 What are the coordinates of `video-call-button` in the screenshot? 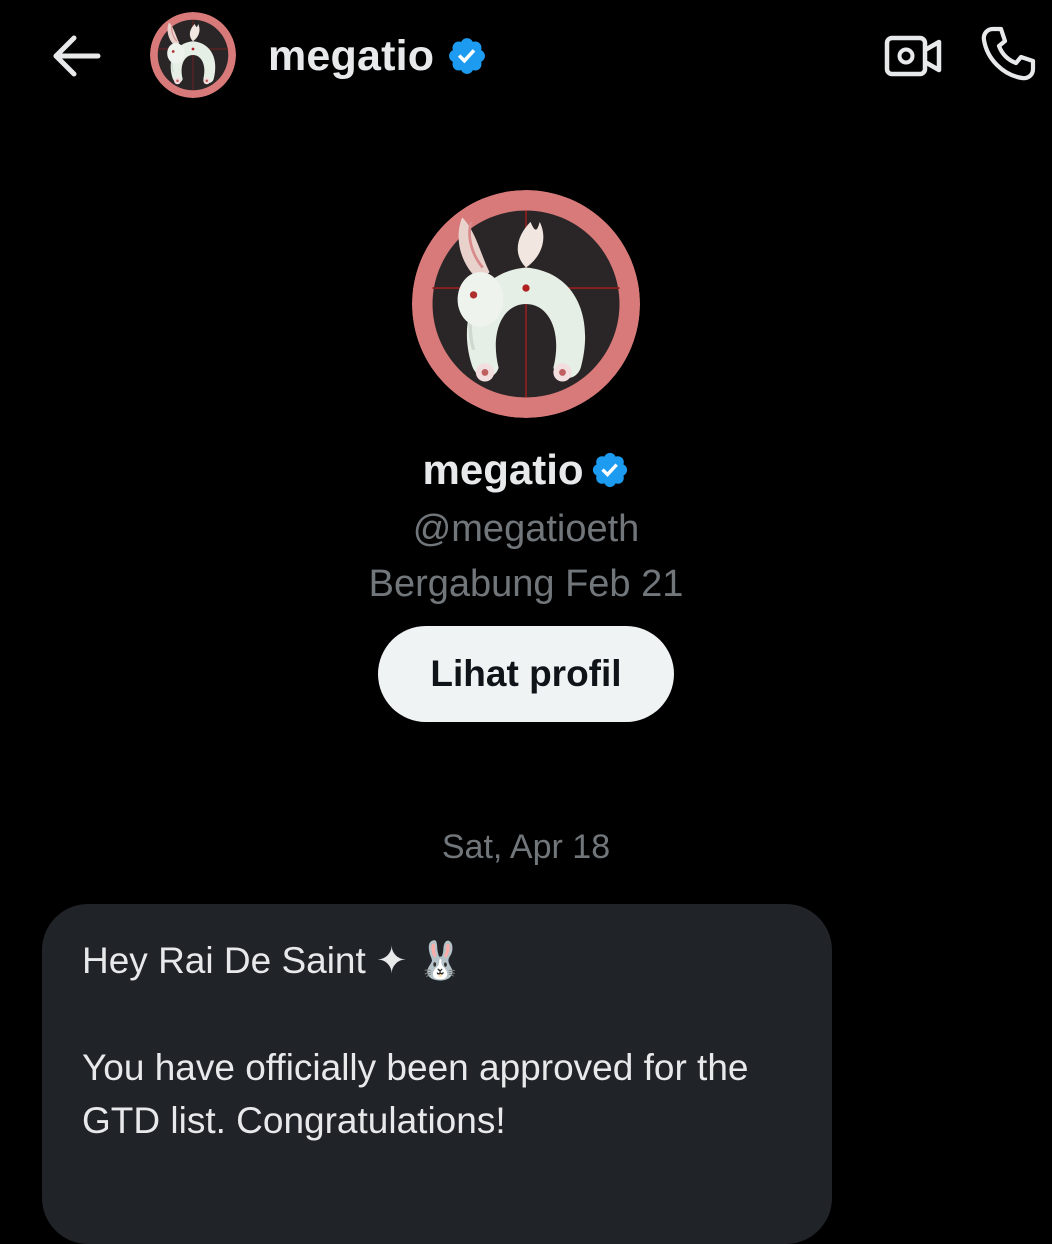 It's located at (913, 56).